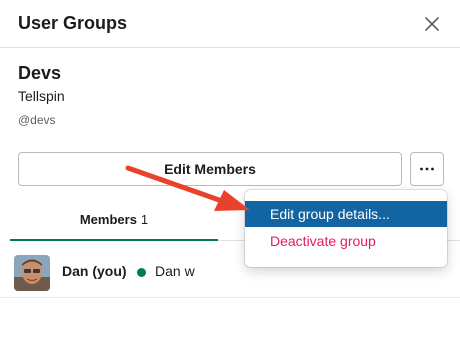 The width and height of the screenshot is (460, 339). I want to click on group-name: Devs, so click(40, 73).